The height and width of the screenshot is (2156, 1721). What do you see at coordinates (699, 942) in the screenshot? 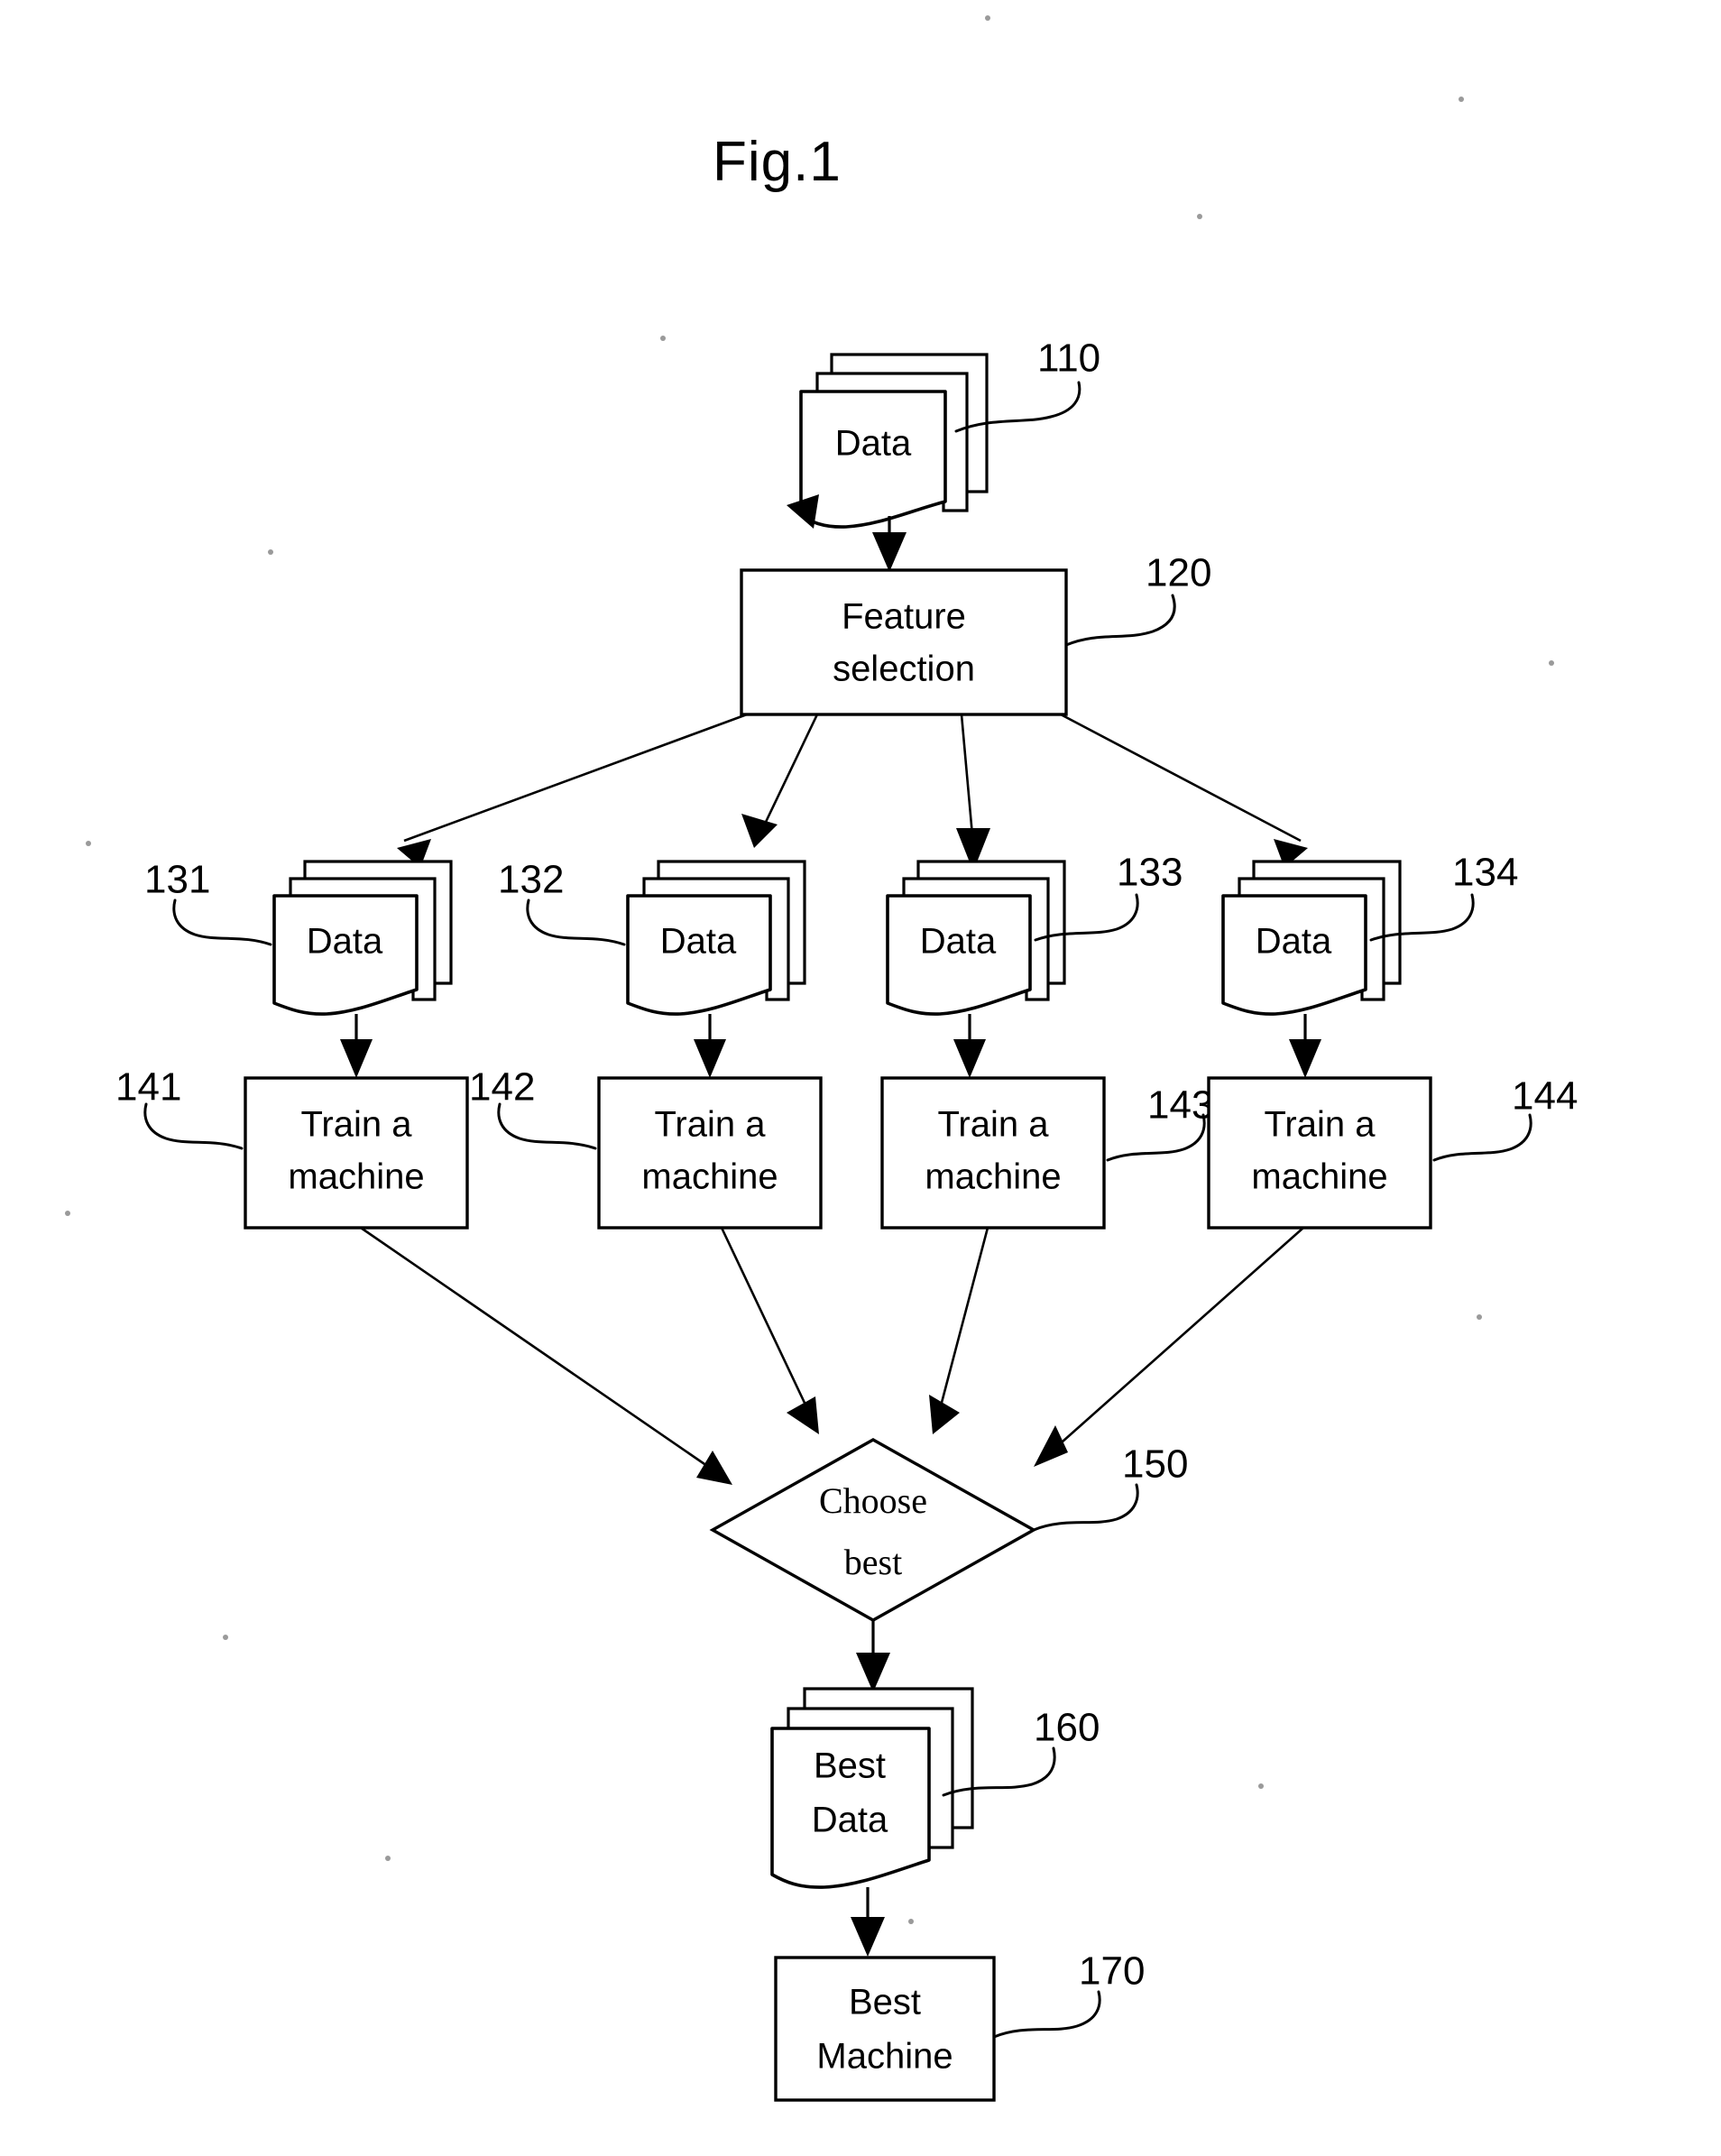
I see `node-data-branch-2-label: Data` at bounding box center [699, 942].